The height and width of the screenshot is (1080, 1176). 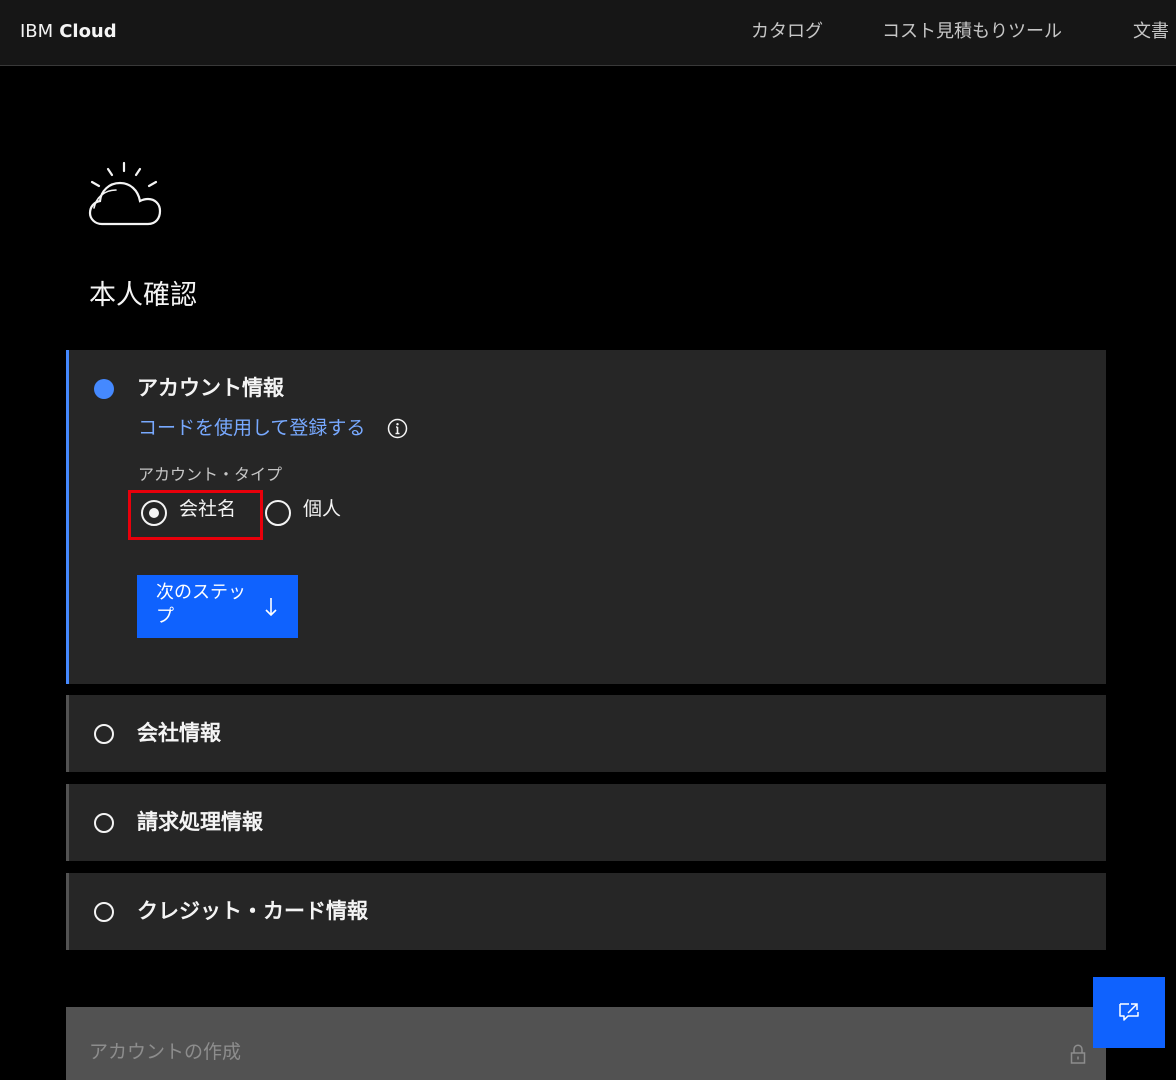 I want to click on brand-logo-text: IBM Cloud, so click(x=68, y=32).